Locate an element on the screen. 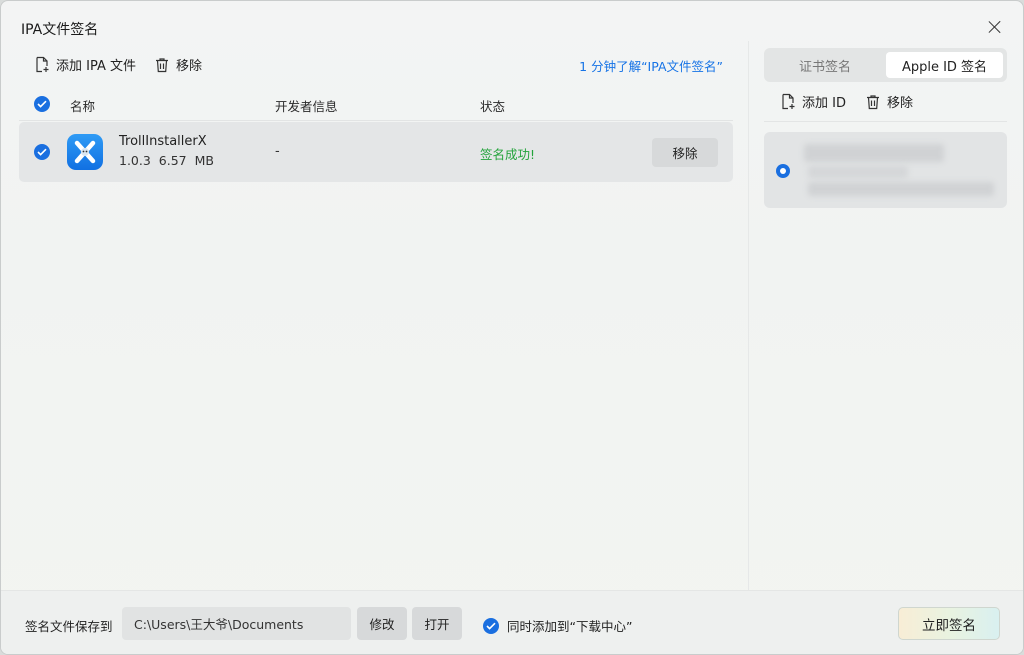 The width and height of the screenshot is (1024, 655). select-all-checkbox is located at coordinates (42, 104).